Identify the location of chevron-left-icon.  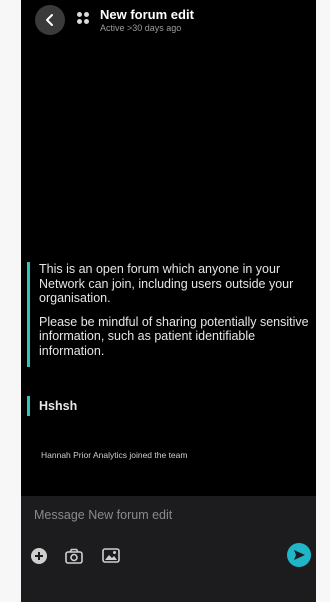
(49, 20).